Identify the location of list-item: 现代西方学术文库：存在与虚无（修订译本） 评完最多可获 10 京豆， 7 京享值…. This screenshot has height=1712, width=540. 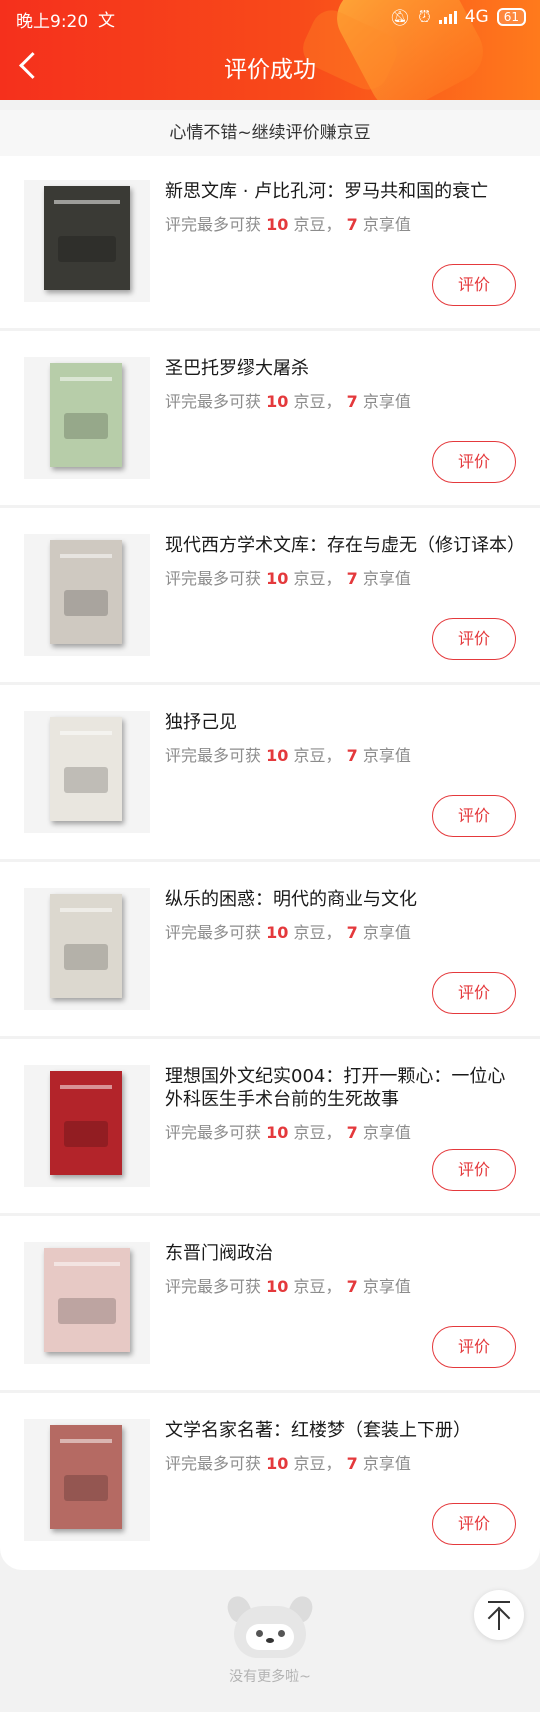
(270, 597).